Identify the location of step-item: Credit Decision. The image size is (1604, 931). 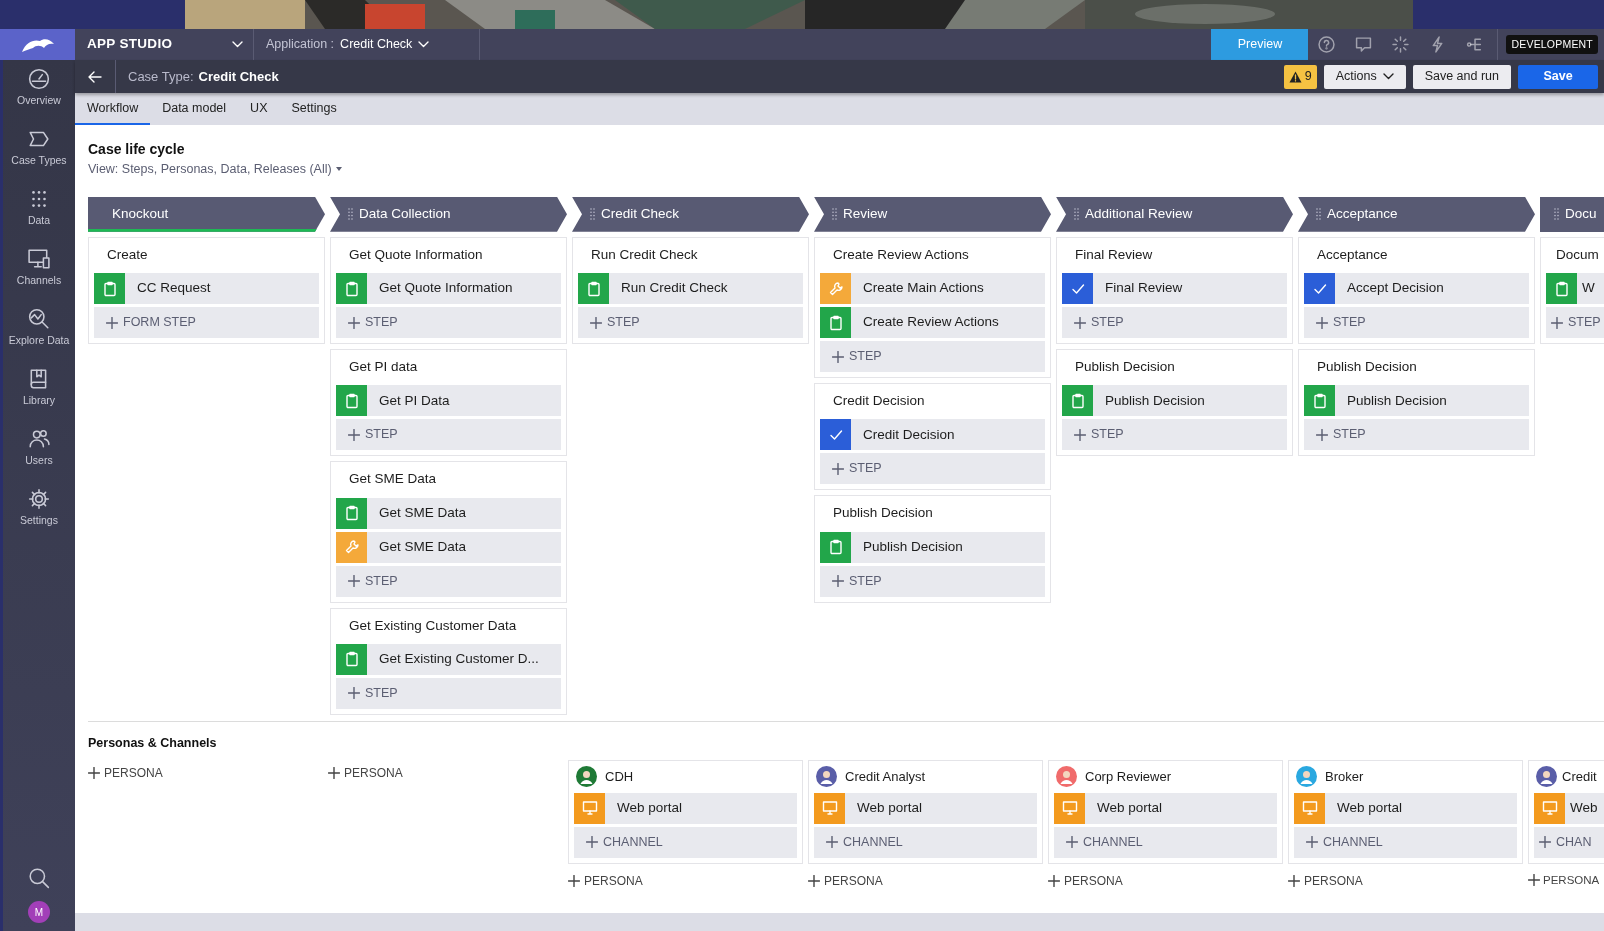
(932, 435).